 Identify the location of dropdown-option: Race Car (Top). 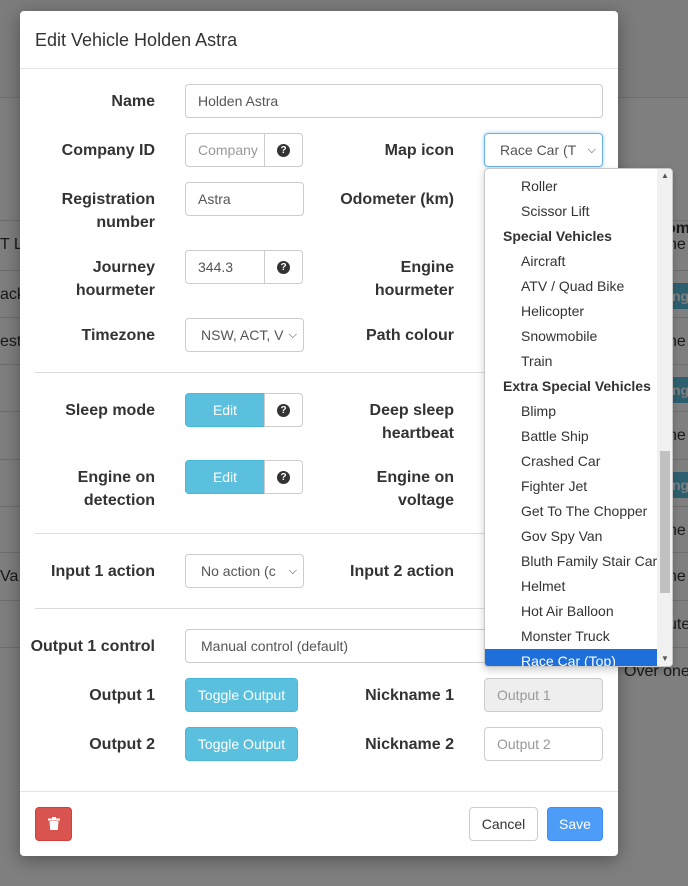
(571, 657).